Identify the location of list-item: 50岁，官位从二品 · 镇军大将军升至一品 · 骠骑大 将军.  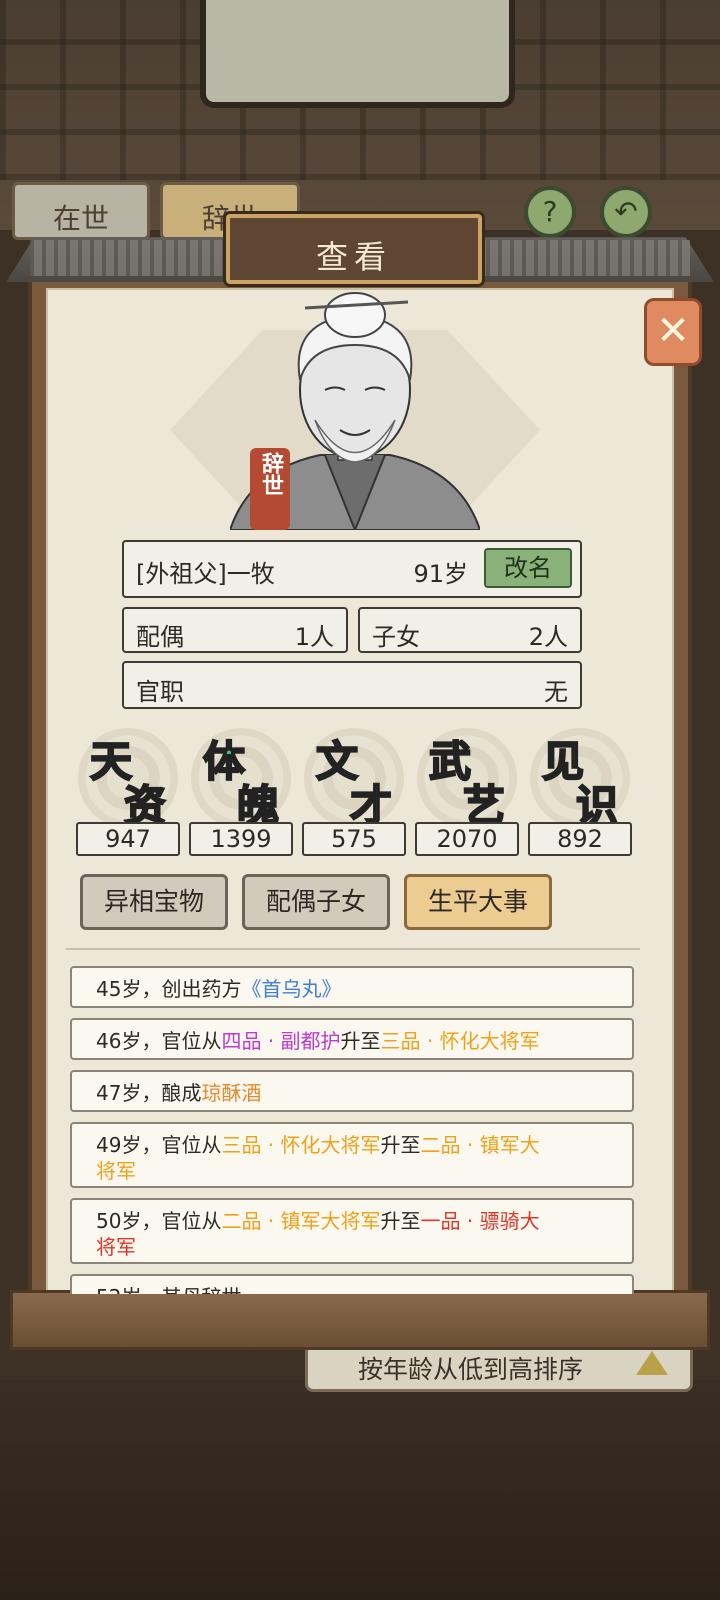
(352, 1231).